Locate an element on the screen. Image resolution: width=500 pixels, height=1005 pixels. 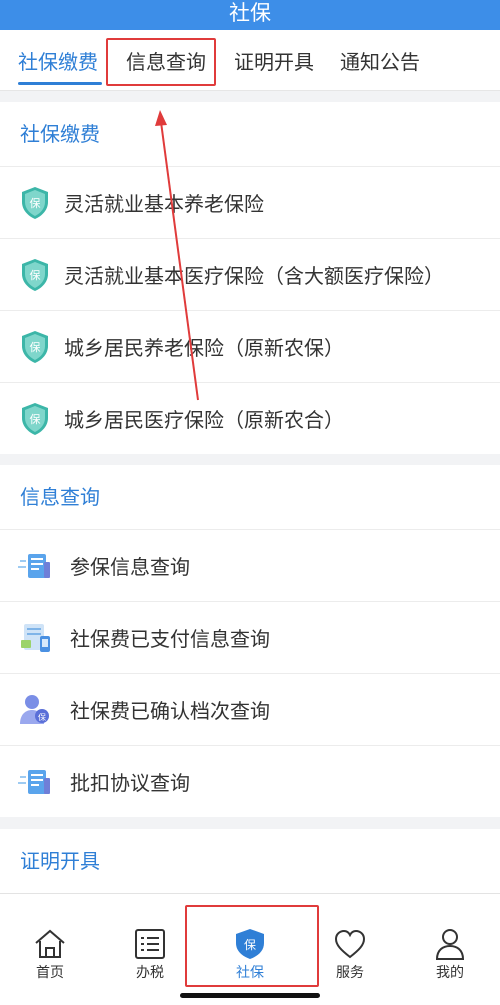
annotation-box-info-tab is located at coordinates (161, 62).